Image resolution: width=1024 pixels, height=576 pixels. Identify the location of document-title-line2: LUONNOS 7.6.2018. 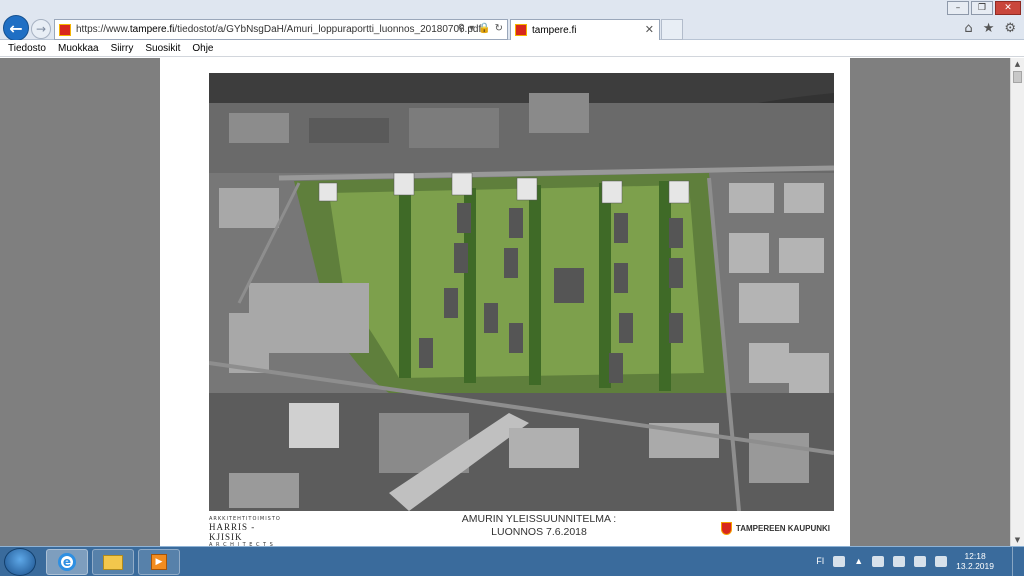
(539, 532).